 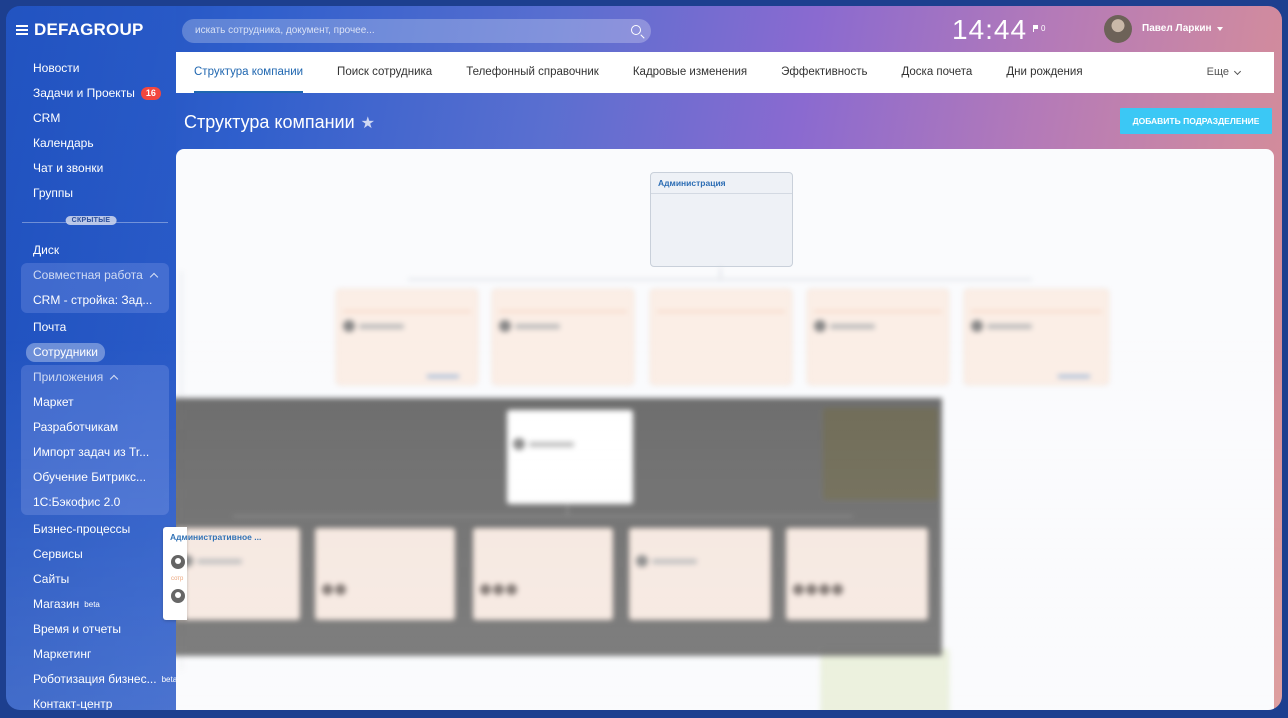 I want to click on notifications: 0, so click(x=1039, y=28).